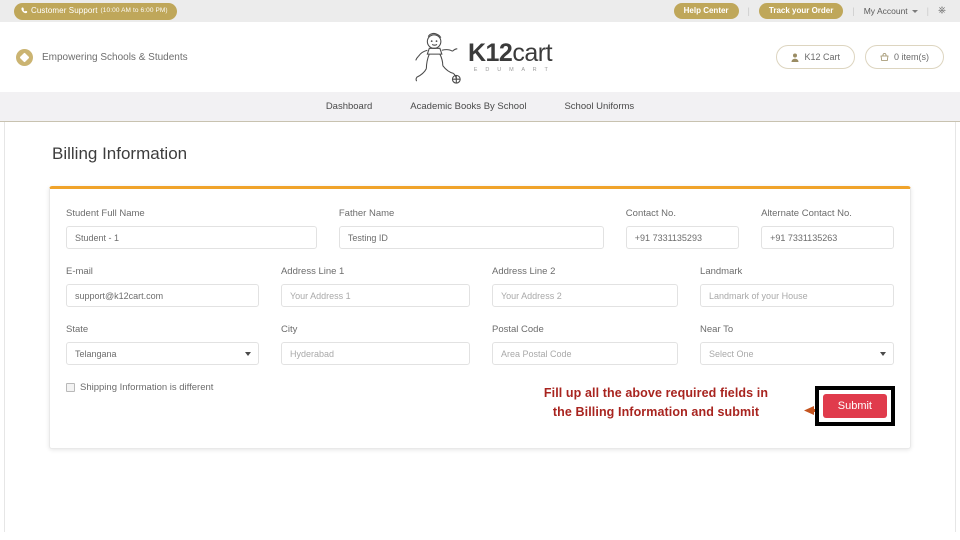  What do you see at coordinates (115, 57) in the screenshot?
I see `brand-tagline: Empowering Schools & Students` at bounding box center [115, 57].